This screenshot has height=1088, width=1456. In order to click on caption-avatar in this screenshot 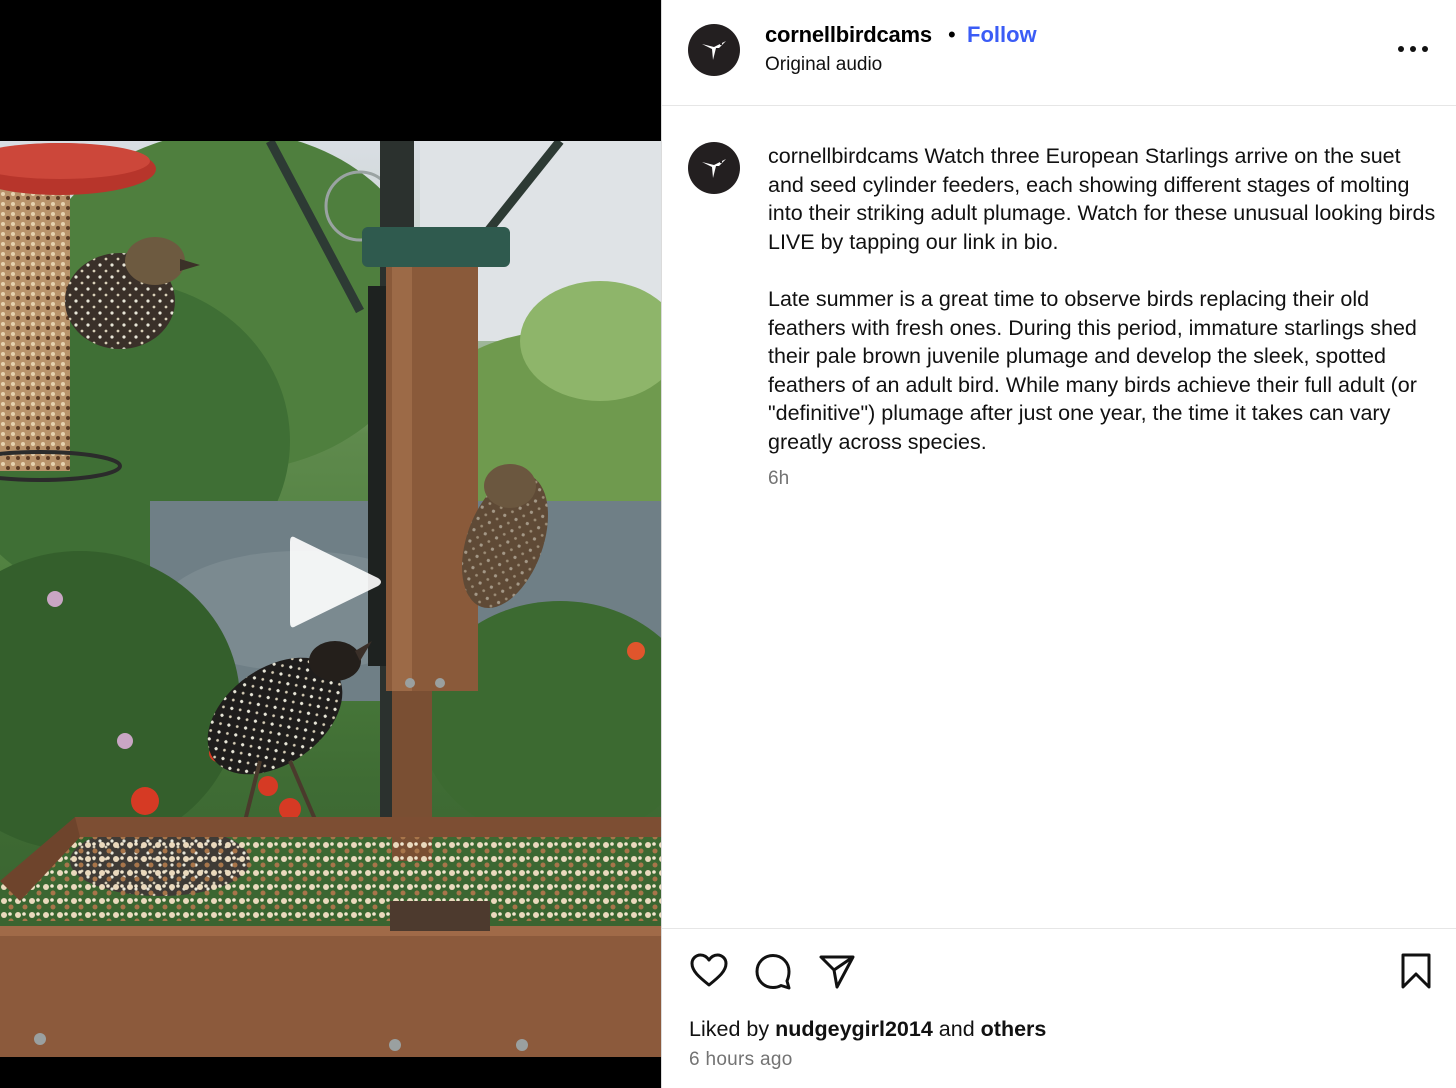, I will do `click(714, 168)`.